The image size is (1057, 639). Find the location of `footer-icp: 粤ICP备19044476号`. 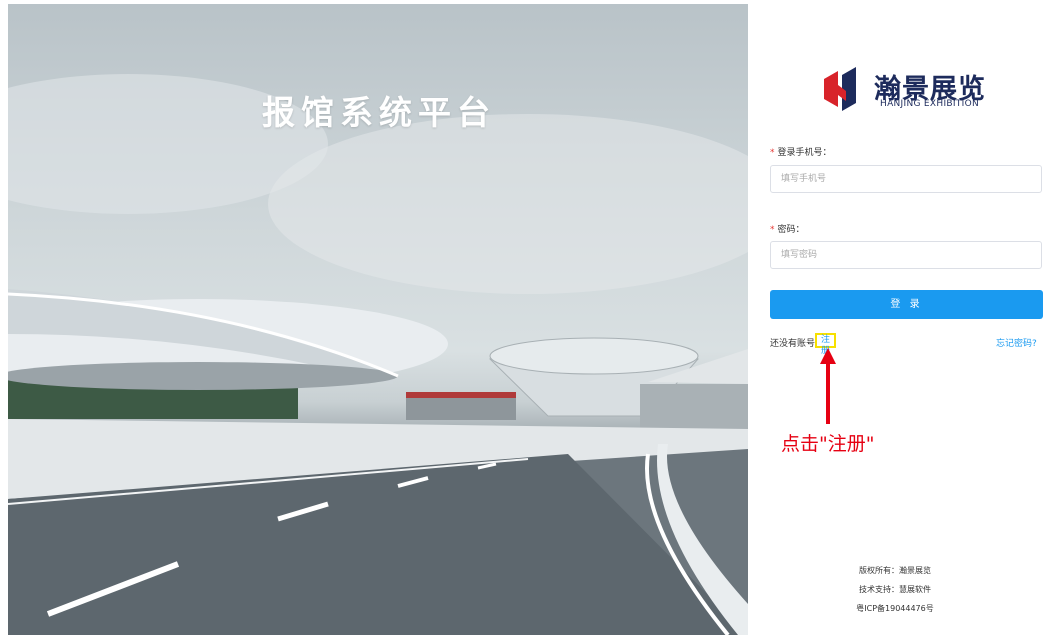

footer-icp: 粤ICP备19044476号 is located at coordinates (895, 608).